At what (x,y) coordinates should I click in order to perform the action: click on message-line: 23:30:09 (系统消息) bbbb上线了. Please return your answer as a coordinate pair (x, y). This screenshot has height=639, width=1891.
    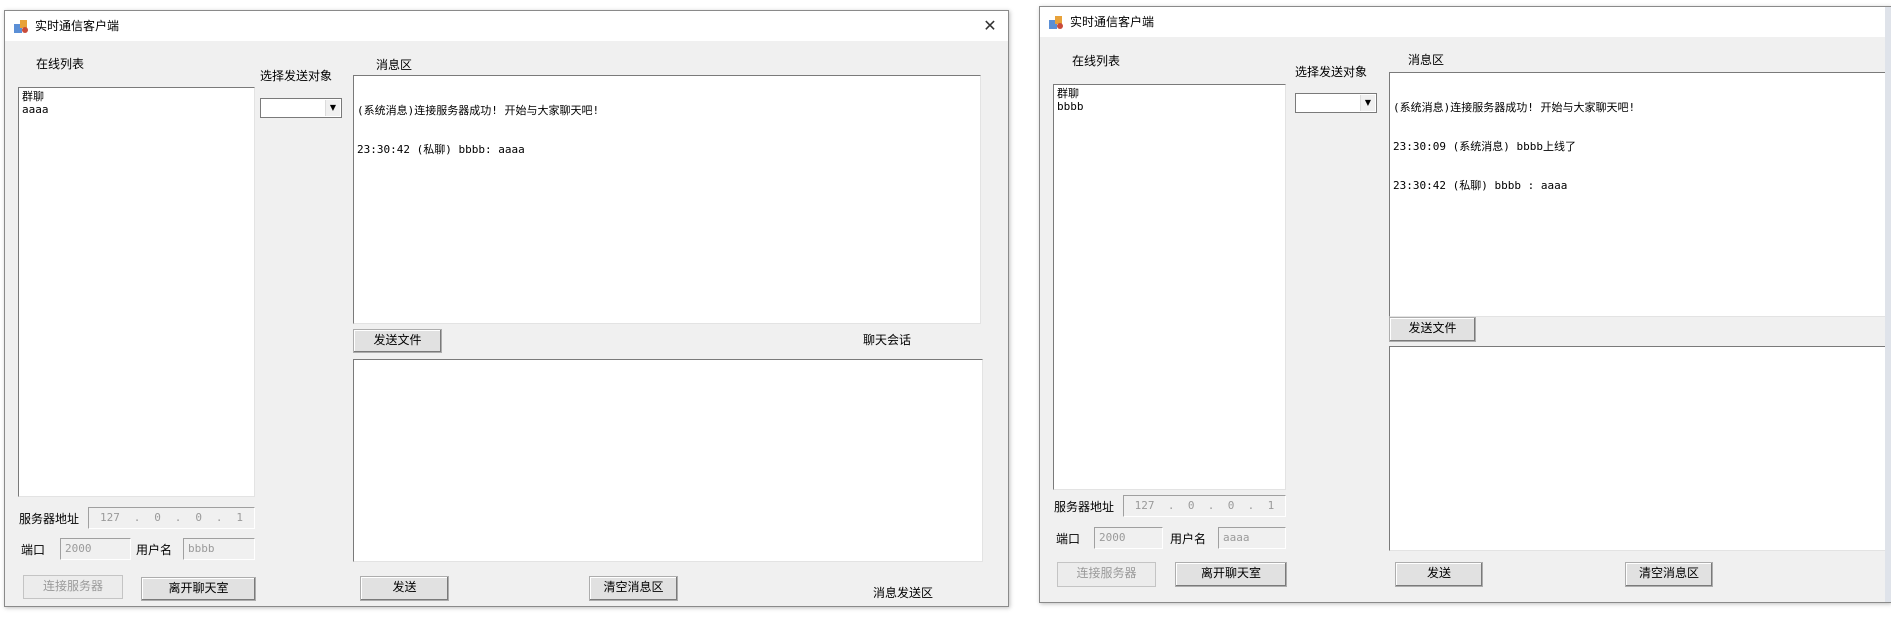
    Looking at the image, I should click on (1484, 146).